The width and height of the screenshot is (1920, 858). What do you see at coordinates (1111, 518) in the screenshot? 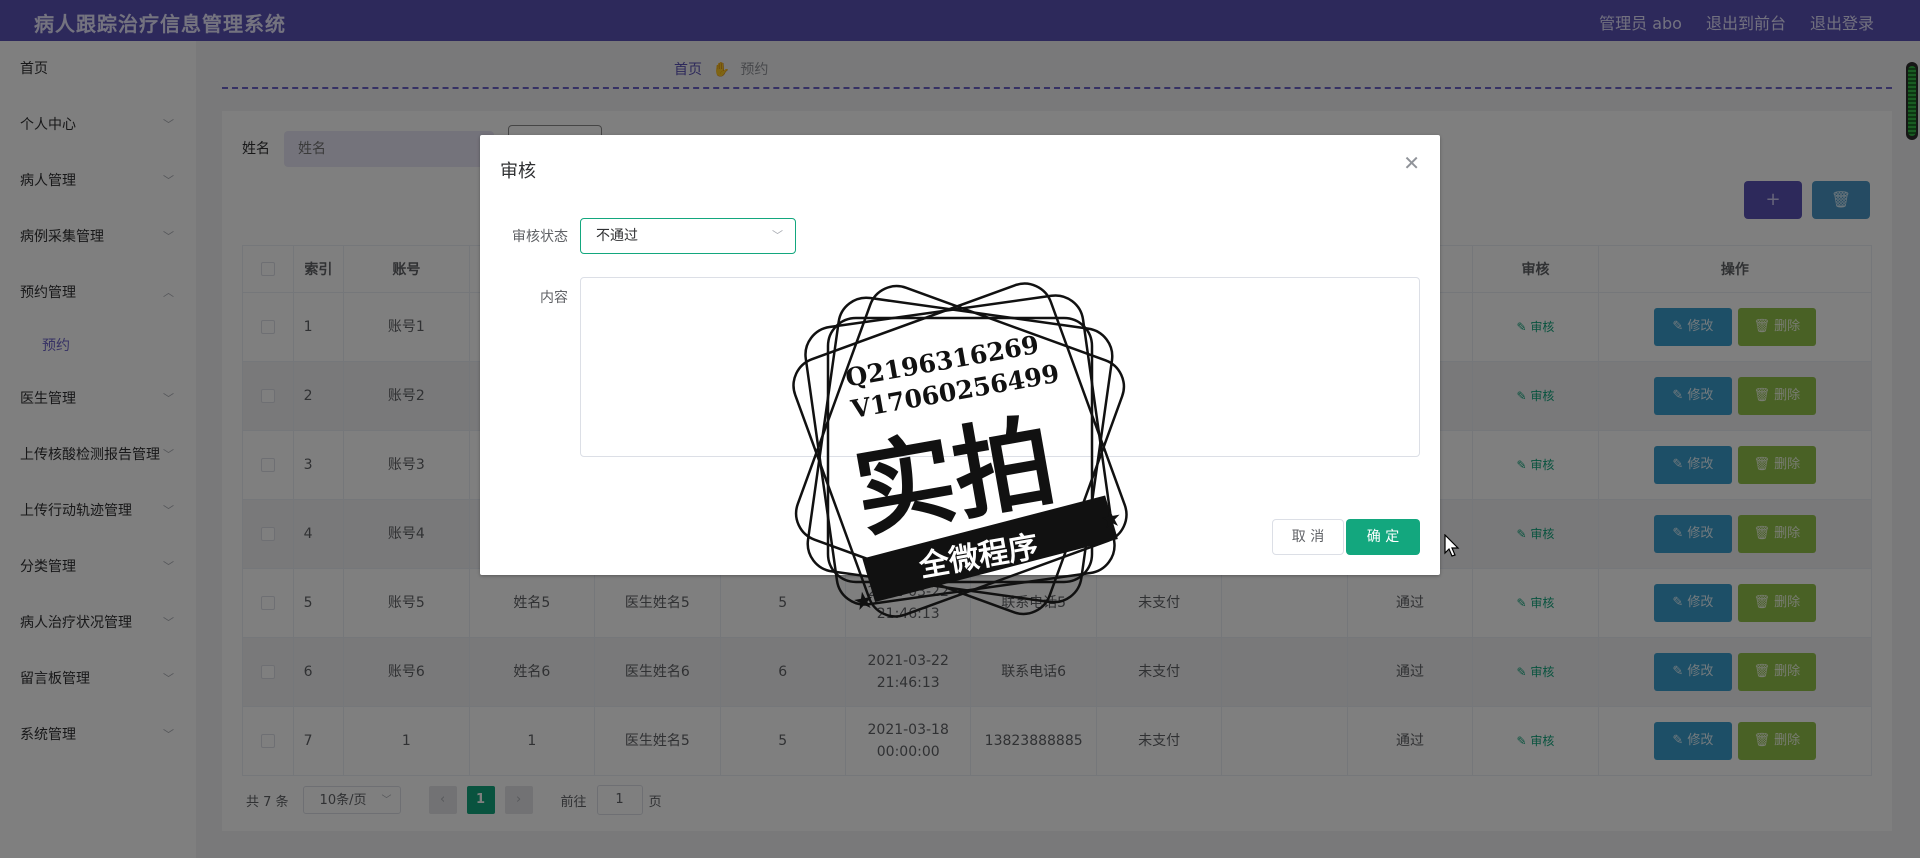
I see `star-icon: ★` at bounding box center [1111, 518].